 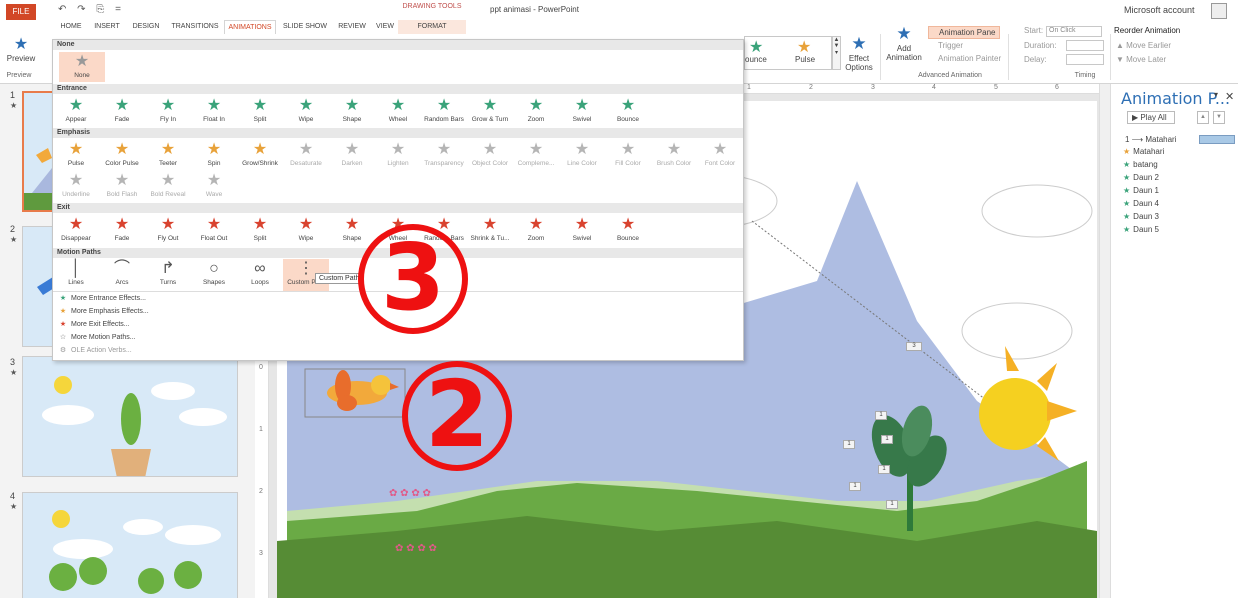 What do you see at coordinates (398, 112) in the screenshot?
I see `gallery-item: ★ Wheel` at bounding box center [398, 112].